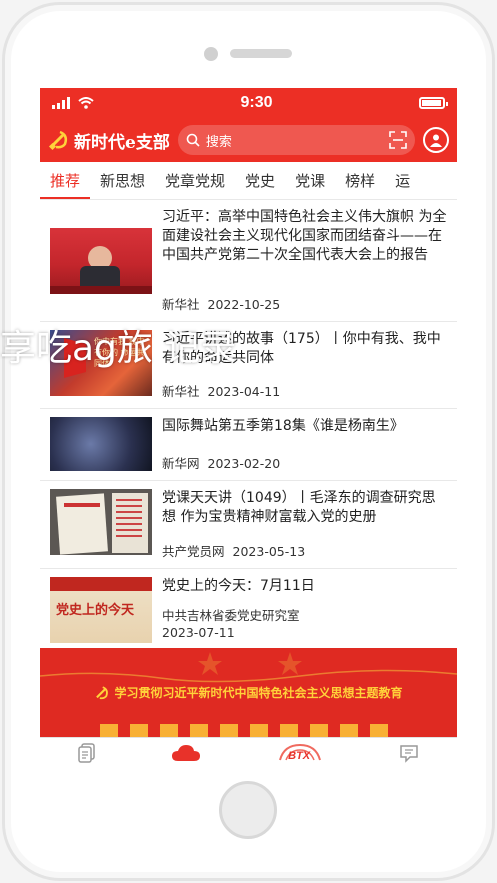 Image resolution: width=497 pixels, height=883 pixels. What do you see at coordinates (248, 752) in the screenshot?
I see `bottom-nav: BTX` at bounding box center [248, 752].